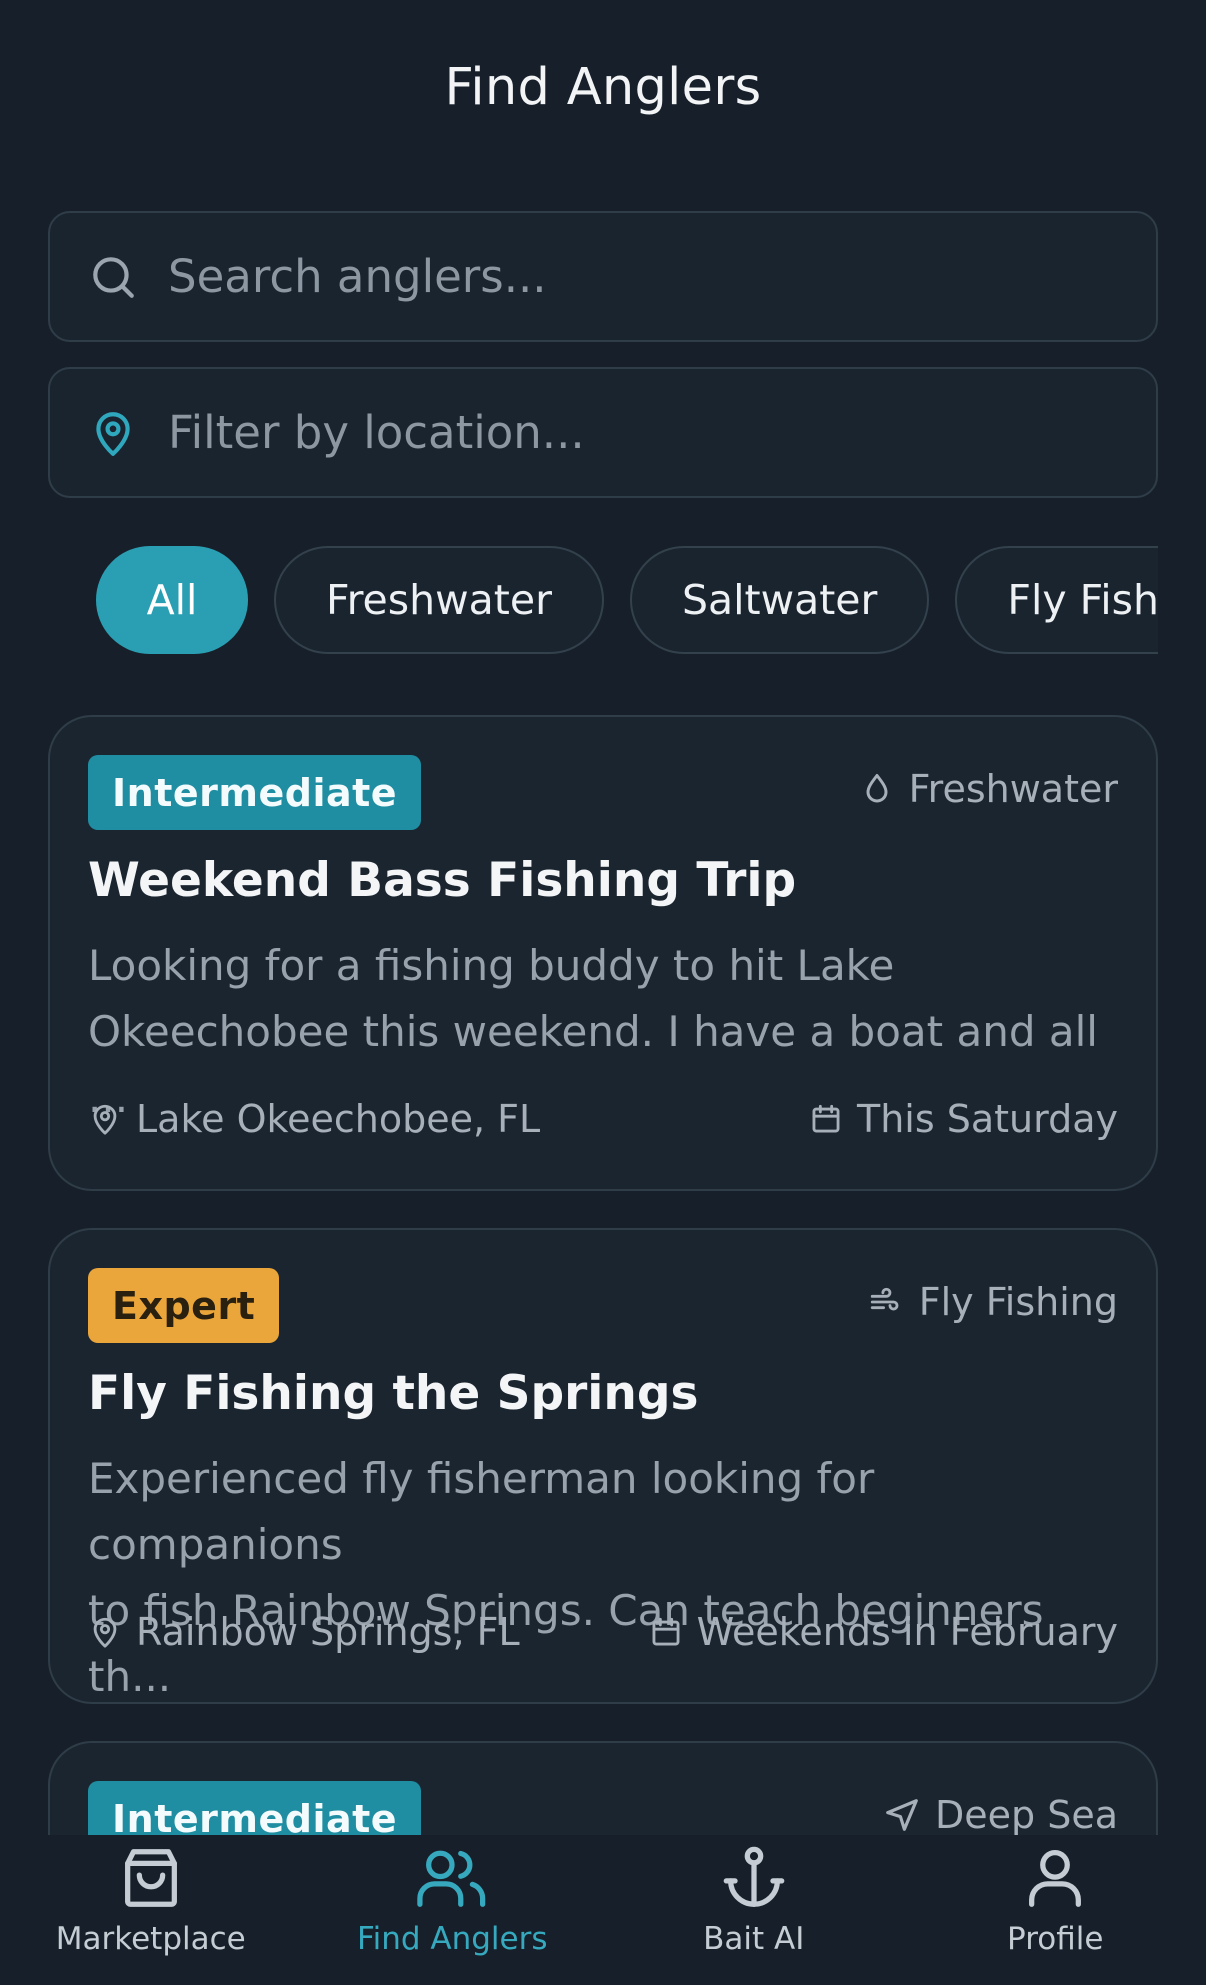  What do you see at coordinates (1026, 1815) in the screenshot?
I see `fishing-type-label: Deep Sea` at bounding box center [1026, 1815].